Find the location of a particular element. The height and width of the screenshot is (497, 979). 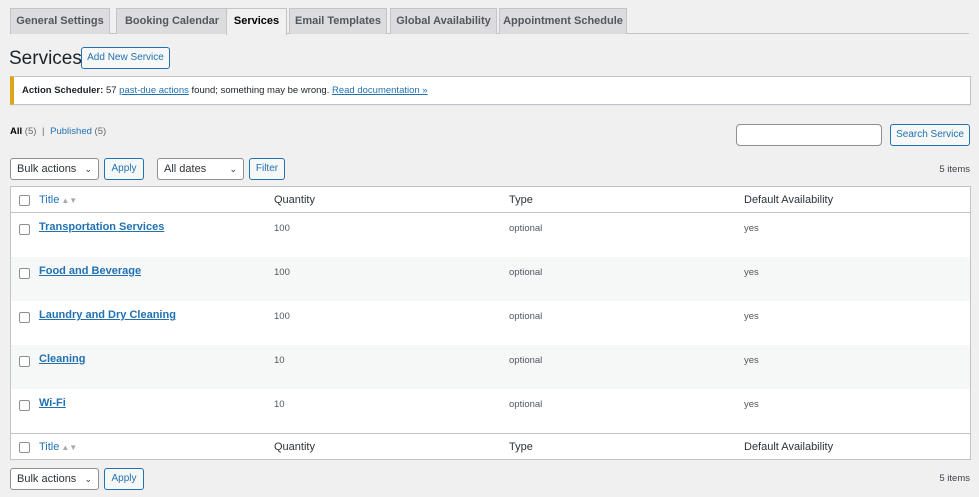

notice-prefix: Action Scheduler: is located at coordinates (63, 90).